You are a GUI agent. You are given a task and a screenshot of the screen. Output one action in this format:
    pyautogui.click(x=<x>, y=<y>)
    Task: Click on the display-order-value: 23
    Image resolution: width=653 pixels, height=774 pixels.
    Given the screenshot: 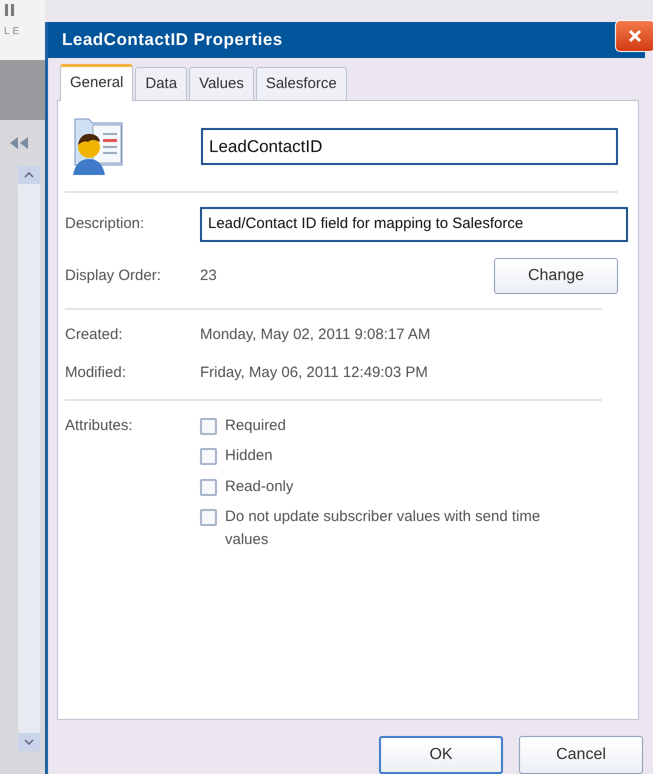 What is the action you would take?
    pyautogui.click(x=209, y=276)
    